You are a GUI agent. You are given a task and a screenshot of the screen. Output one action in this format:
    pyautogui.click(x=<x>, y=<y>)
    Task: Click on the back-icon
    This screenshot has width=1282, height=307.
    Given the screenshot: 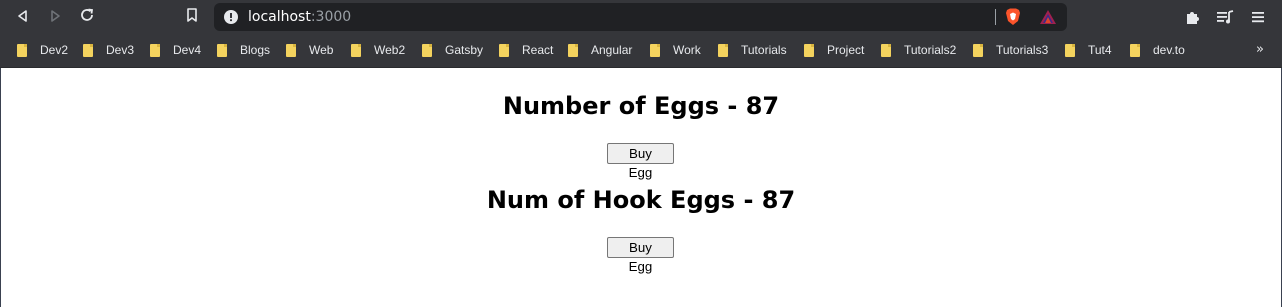 What is the action you would take?
    pyautogui.click(x=23, y=17)
    